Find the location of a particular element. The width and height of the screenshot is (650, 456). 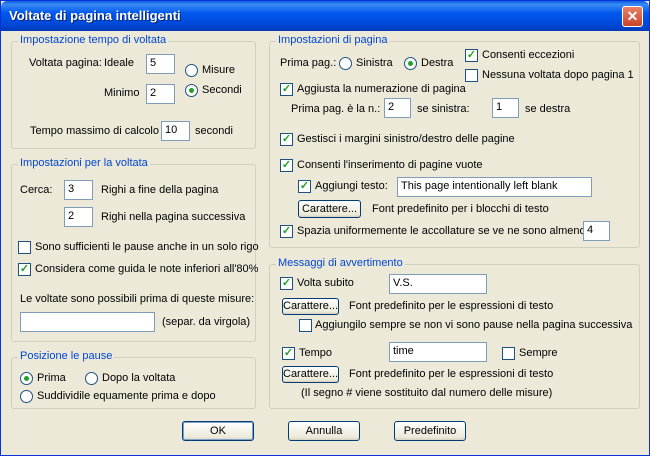

separ-virgola-text: (separ. da virgola) is located at coordinates (206, 322).